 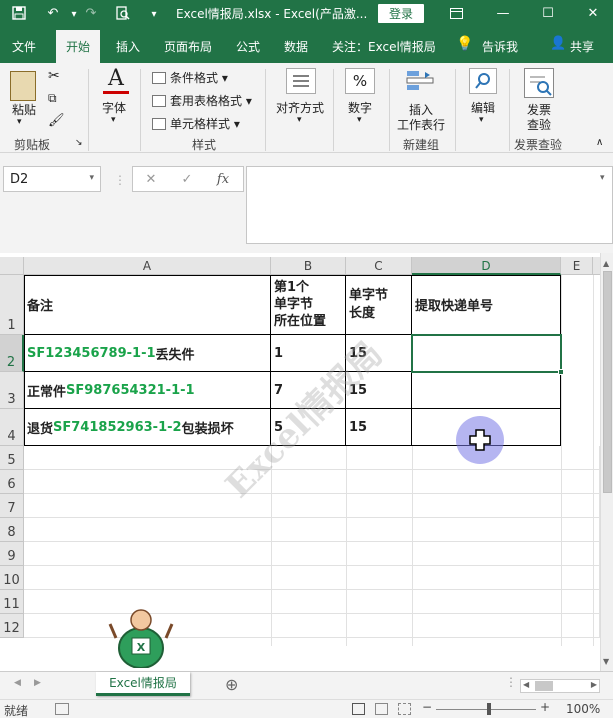 I want to click on save-icon, so click(x=19, y=13).